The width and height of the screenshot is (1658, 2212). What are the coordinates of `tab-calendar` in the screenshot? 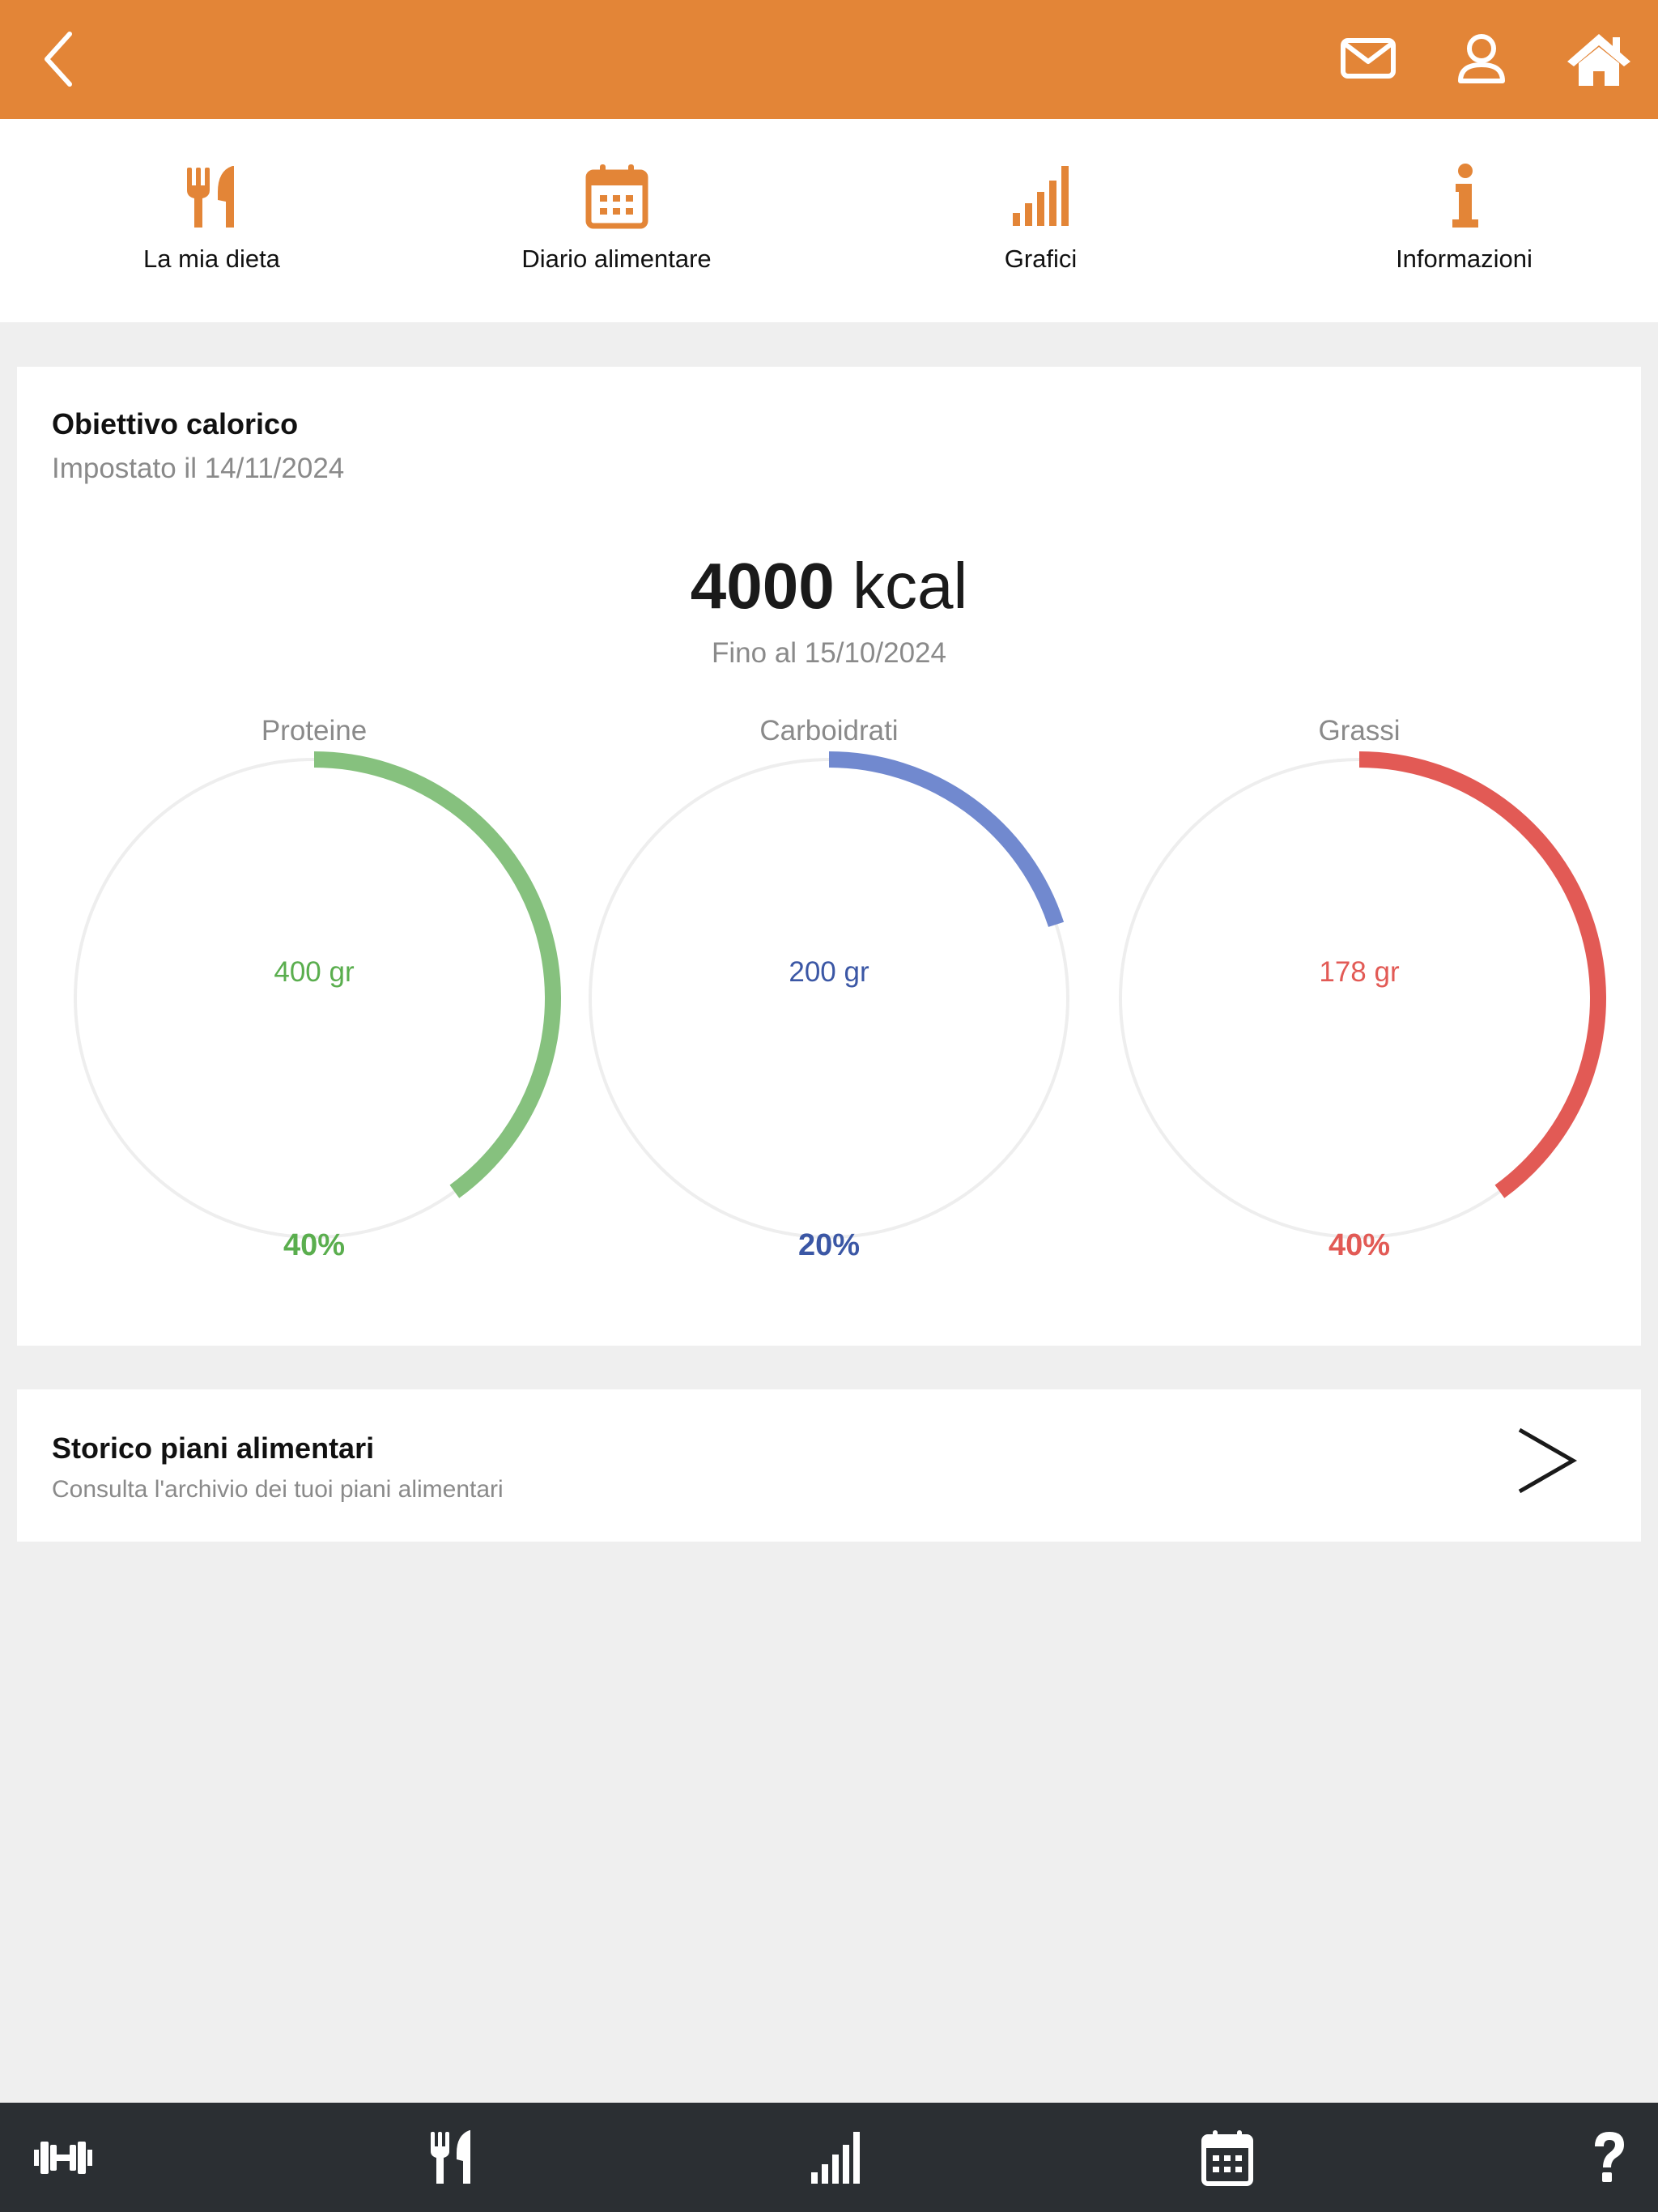 It's located at (1228, 2158).